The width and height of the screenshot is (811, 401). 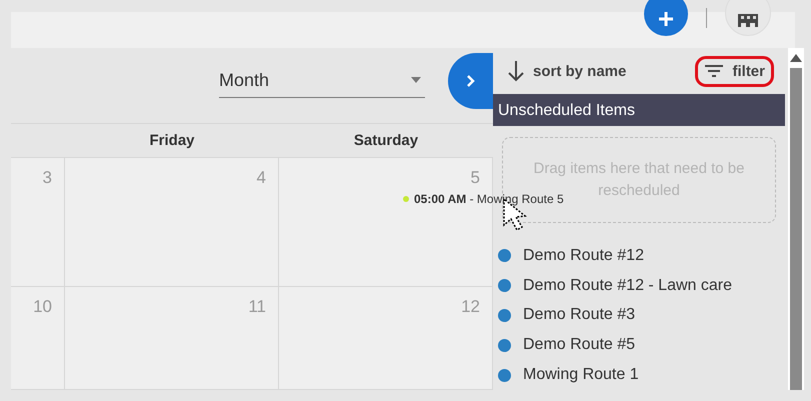 I want to click on day-number: 4, so click(x=261, y=178).